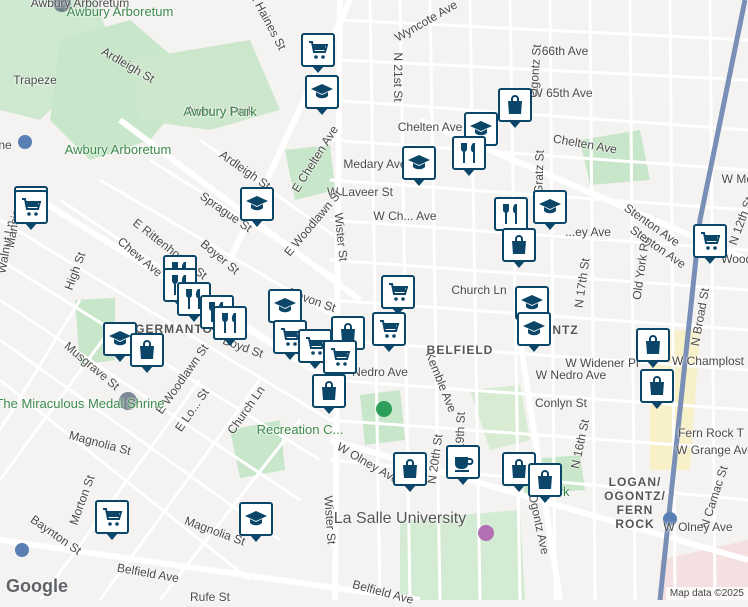 This screenshot has width=748, height=607. What do you see at coordinates (405, 216) in the screenshot?
I see `street-label: W Ch... Ave` at bounding box center [405, 216].